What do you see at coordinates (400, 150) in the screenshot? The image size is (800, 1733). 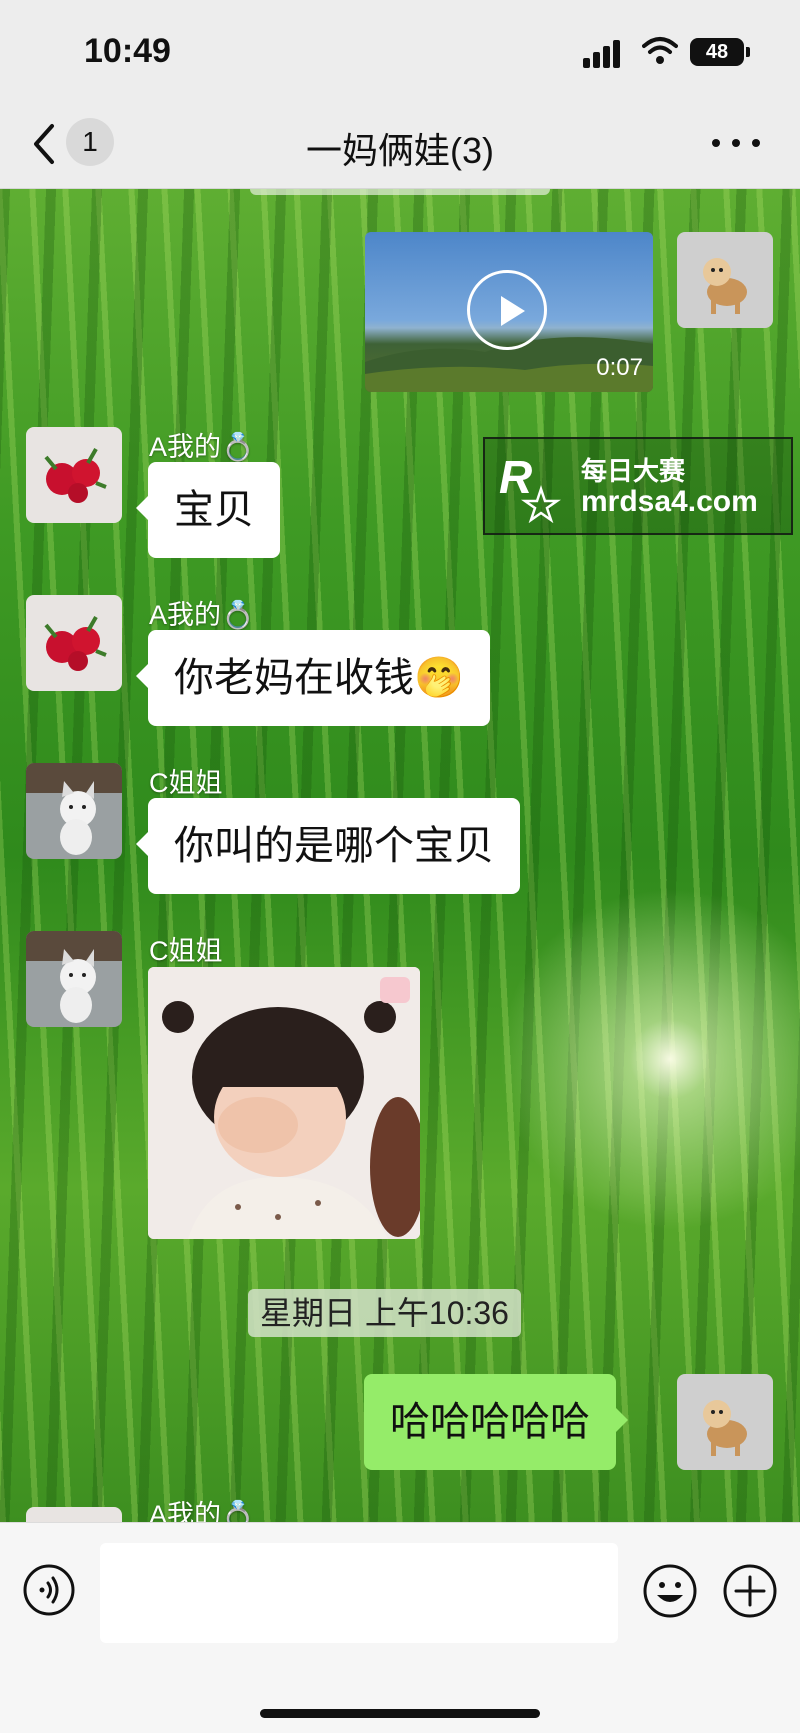 I see `chat-title: 一妈俩娃(3)` at bounding box center [400, 150].